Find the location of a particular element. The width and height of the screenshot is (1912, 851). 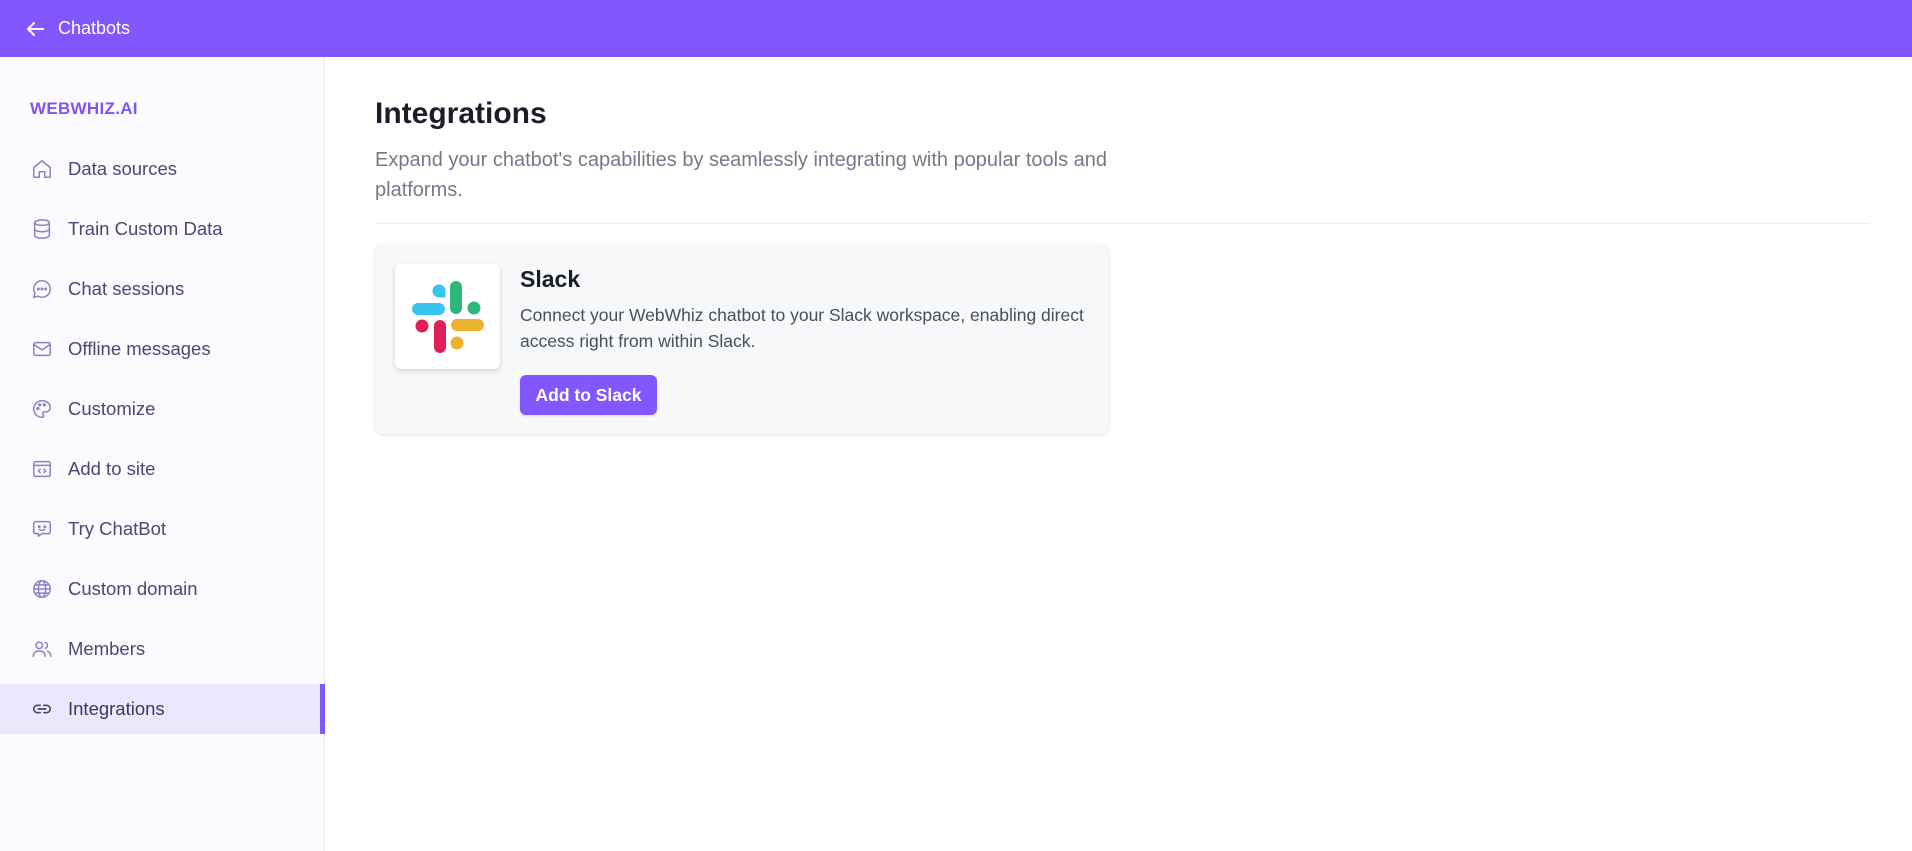

back-to-chatbots-link: Chatbots is located at coordinates (78, 28).